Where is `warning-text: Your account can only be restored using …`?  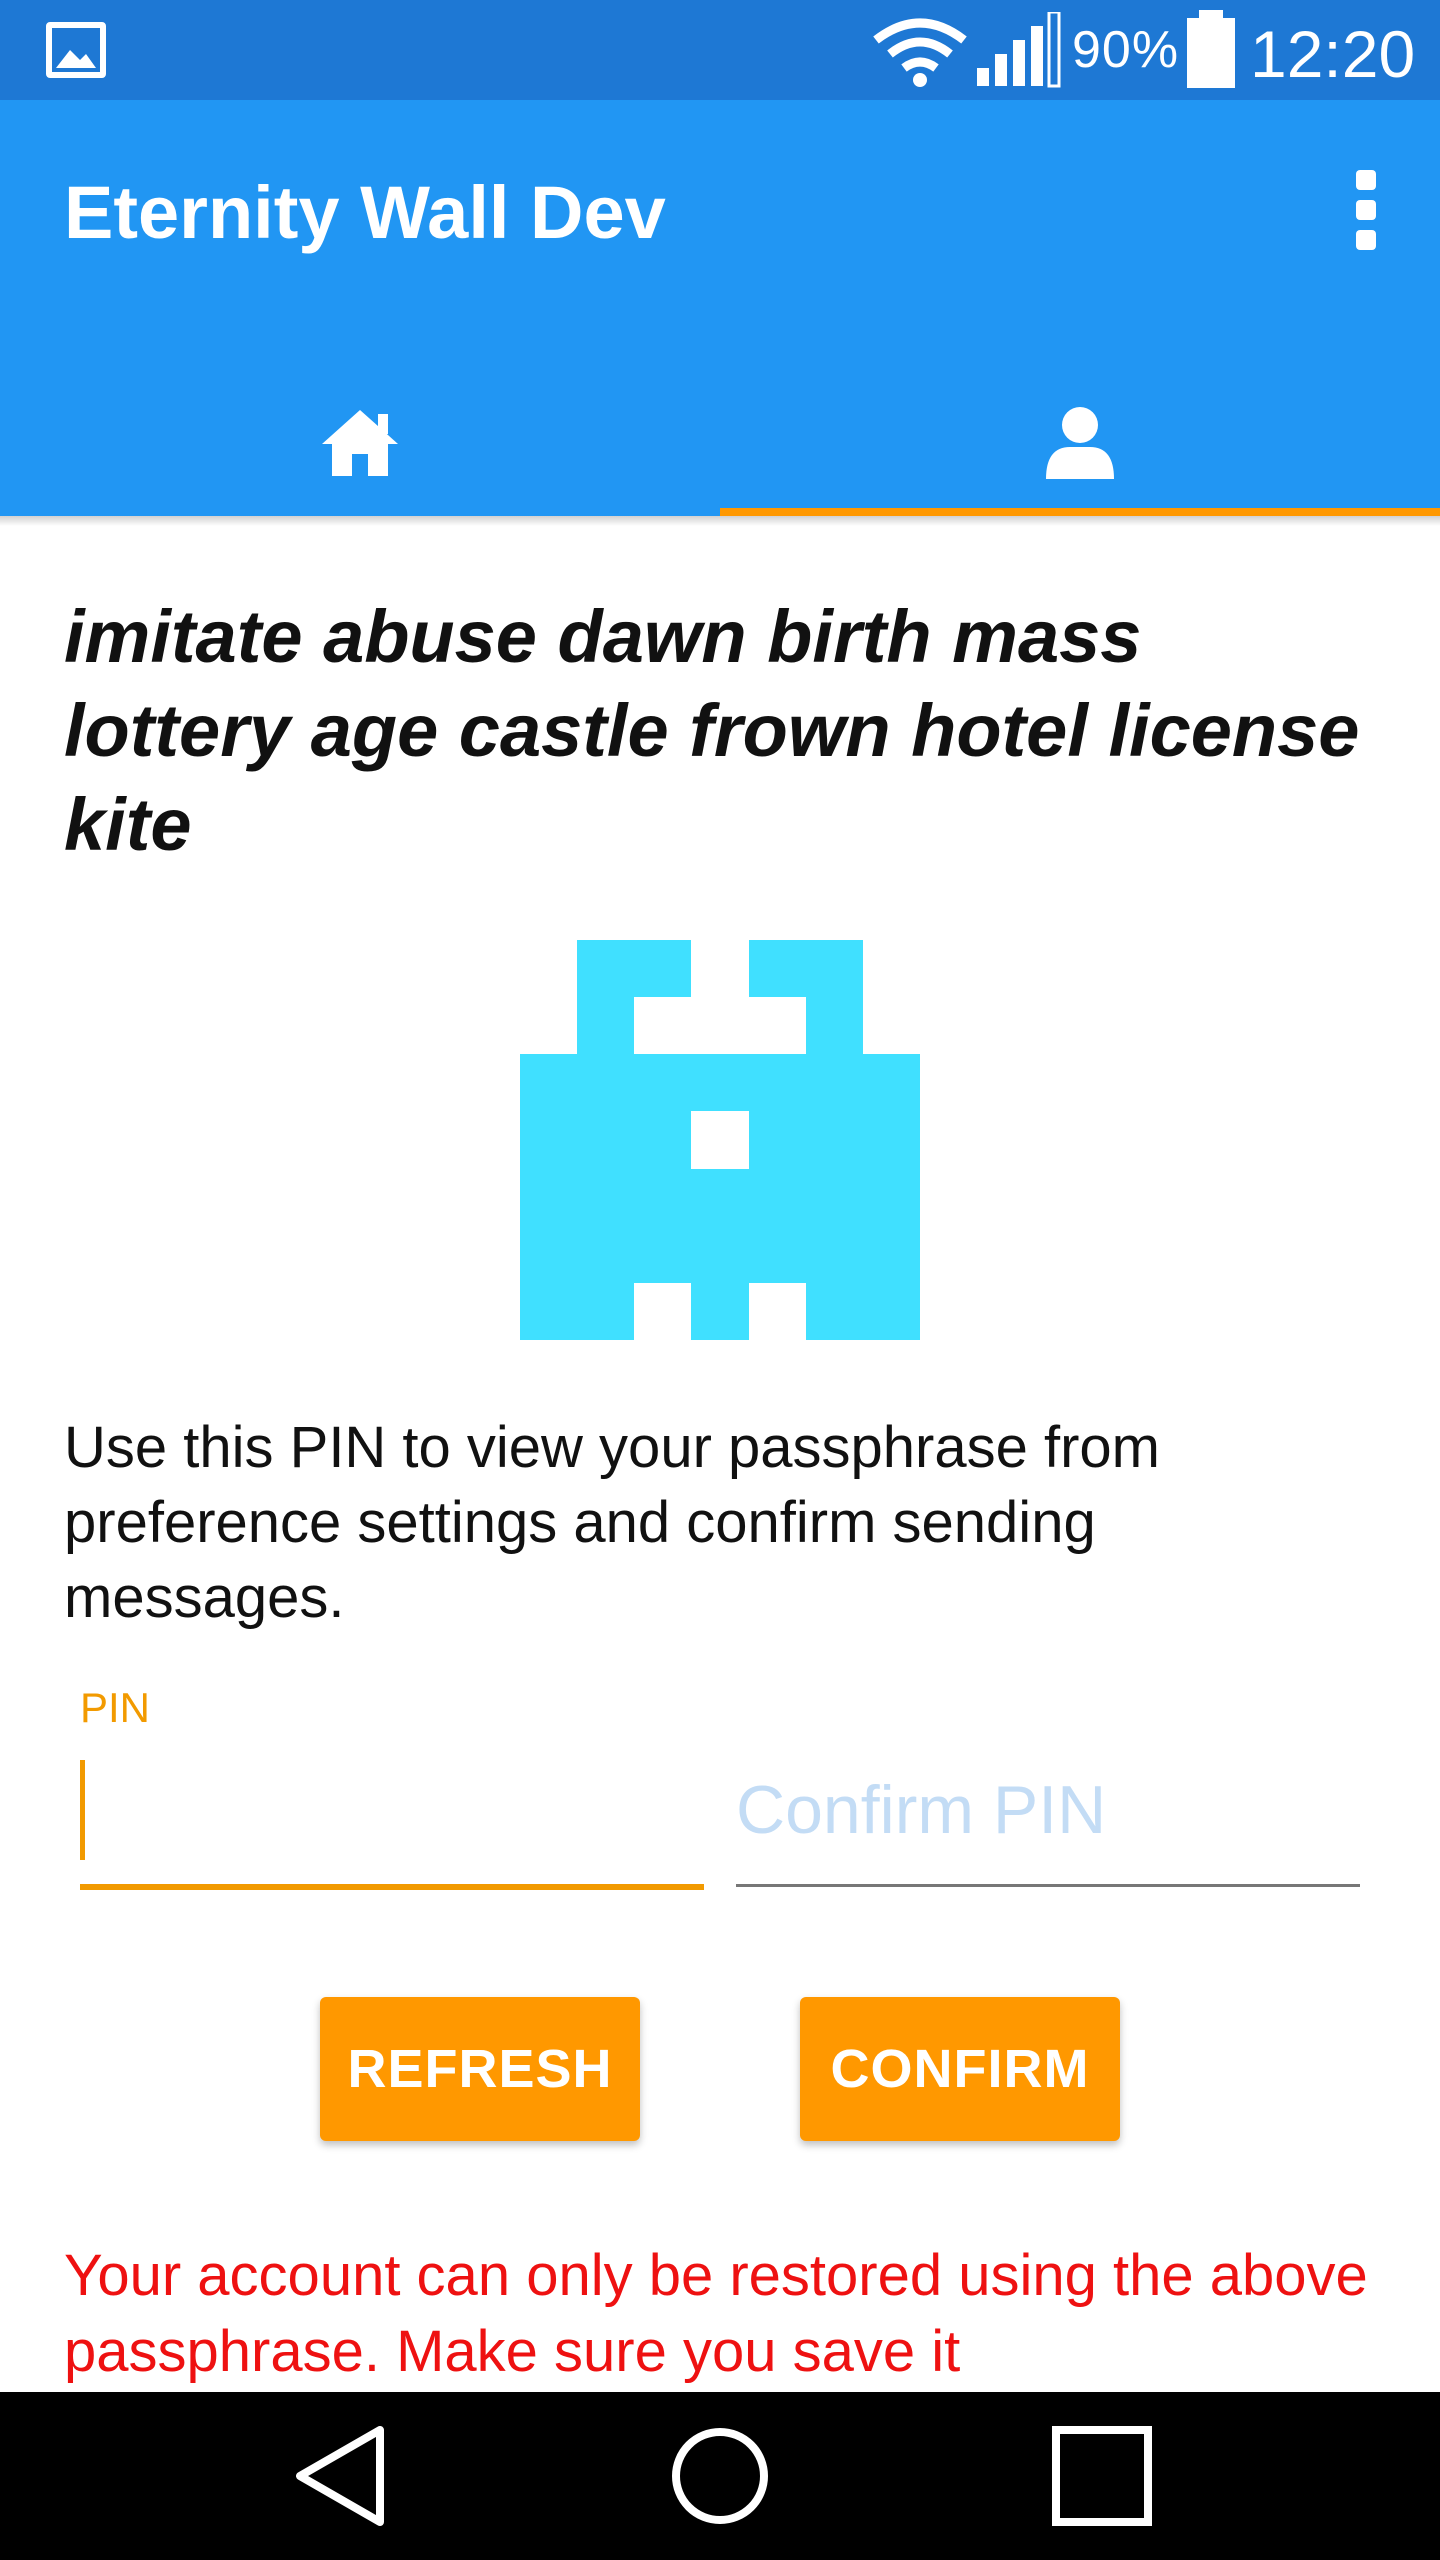 warning-text: Your account can only be restored using … is located at coordinates (716, 2313).